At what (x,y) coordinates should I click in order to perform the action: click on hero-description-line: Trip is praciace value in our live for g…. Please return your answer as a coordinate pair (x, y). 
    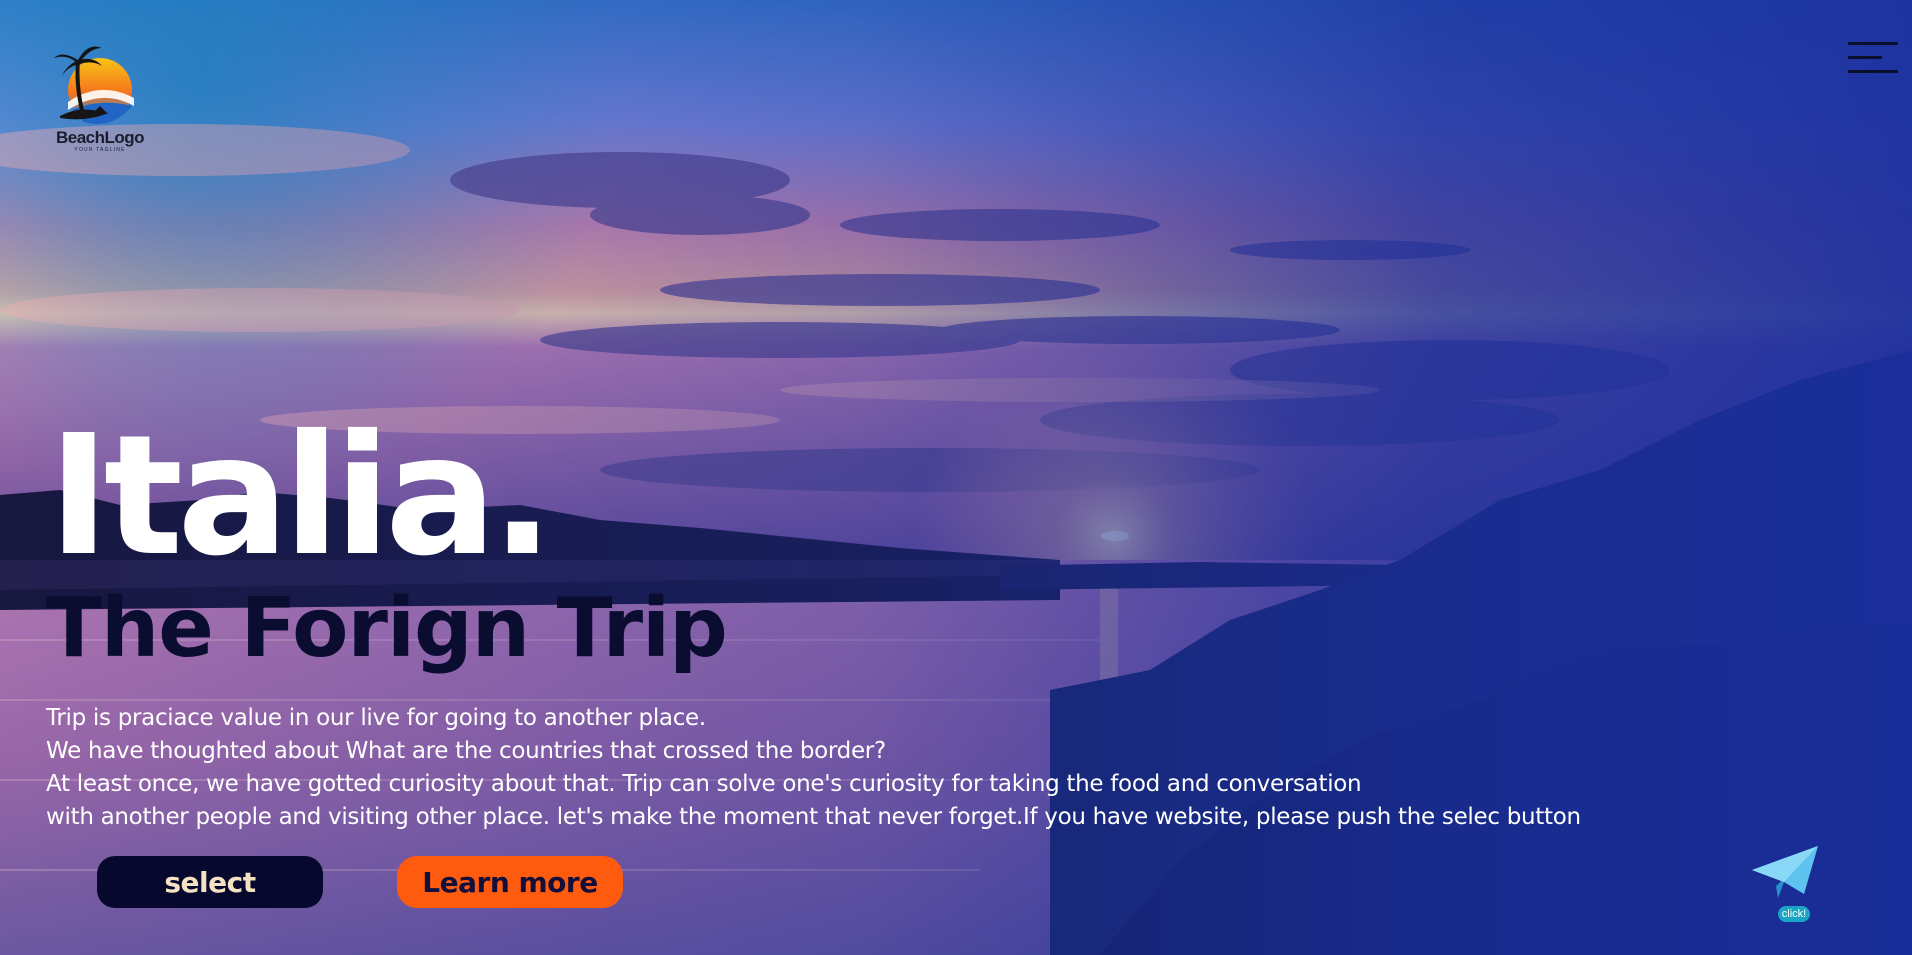
    Looking at the image, I should click on (376, 718).